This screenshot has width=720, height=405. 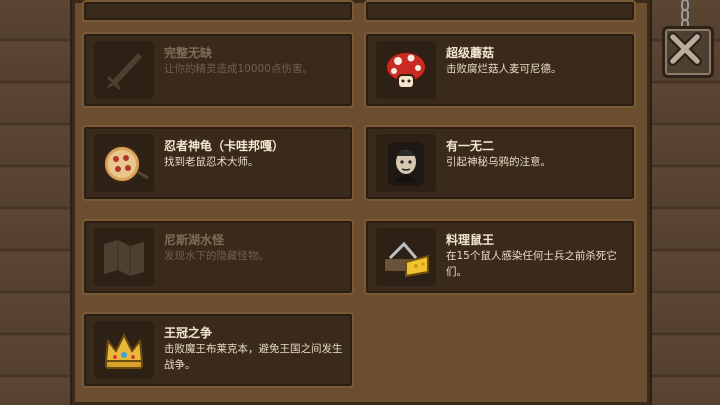 I want to click on achievement-desc: 发现水下的隐藏怪物。, so click(x=216, y=256).